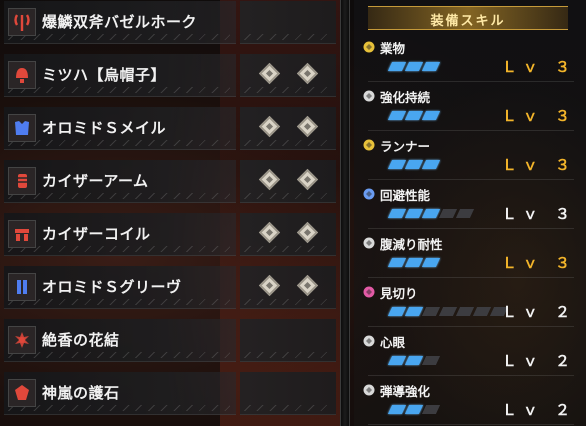 This screenshot has height=426, width=586. What do you see at coordinates (81, 340) in the screenshot?
I see `equipment-name: 絶香の花結` at bounding box center [81, 340].